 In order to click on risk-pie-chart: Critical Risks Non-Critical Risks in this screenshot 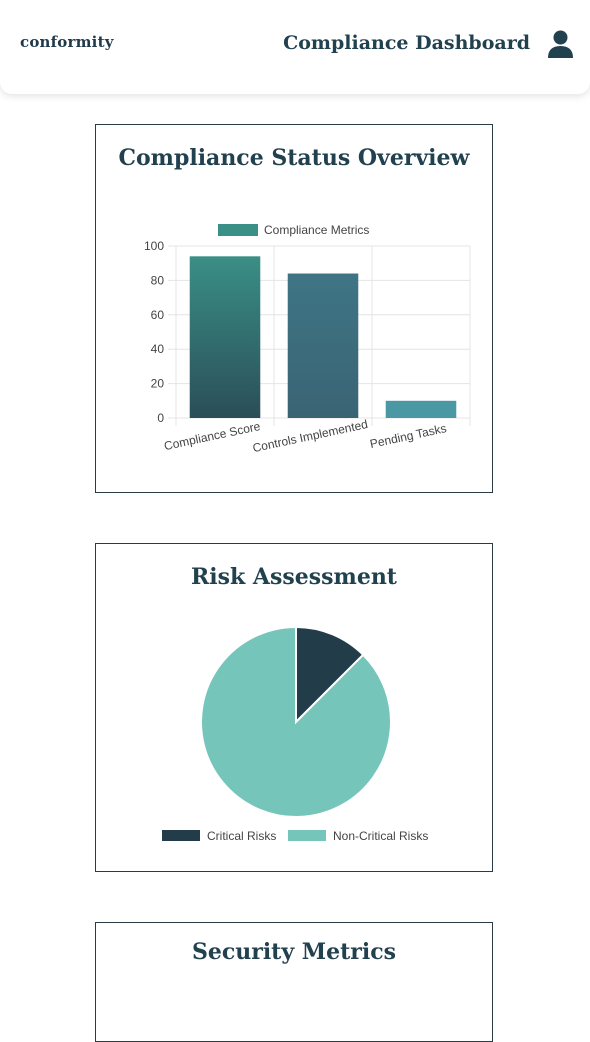, I will do `click(295, 734)`.